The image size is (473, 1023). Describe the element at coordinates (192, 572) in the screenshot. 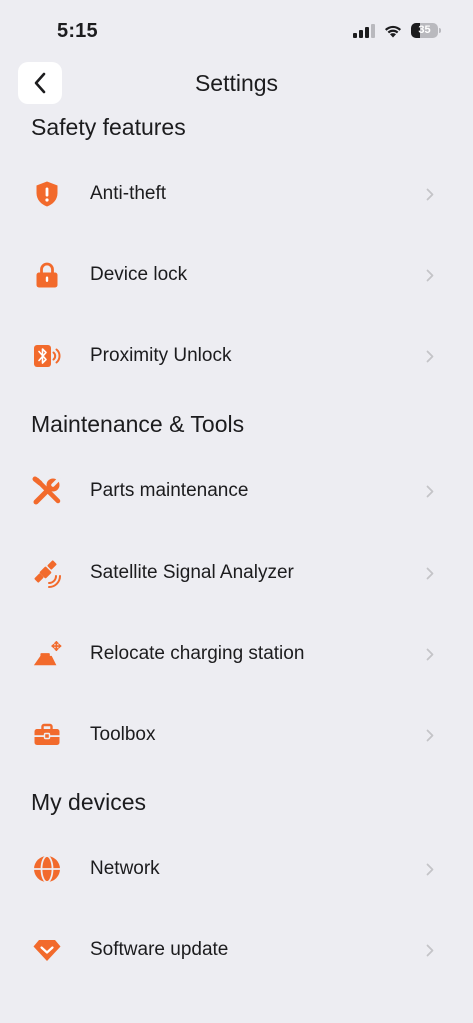

I see `settings-item-label: Satellite Signal Analyzer` at that location.